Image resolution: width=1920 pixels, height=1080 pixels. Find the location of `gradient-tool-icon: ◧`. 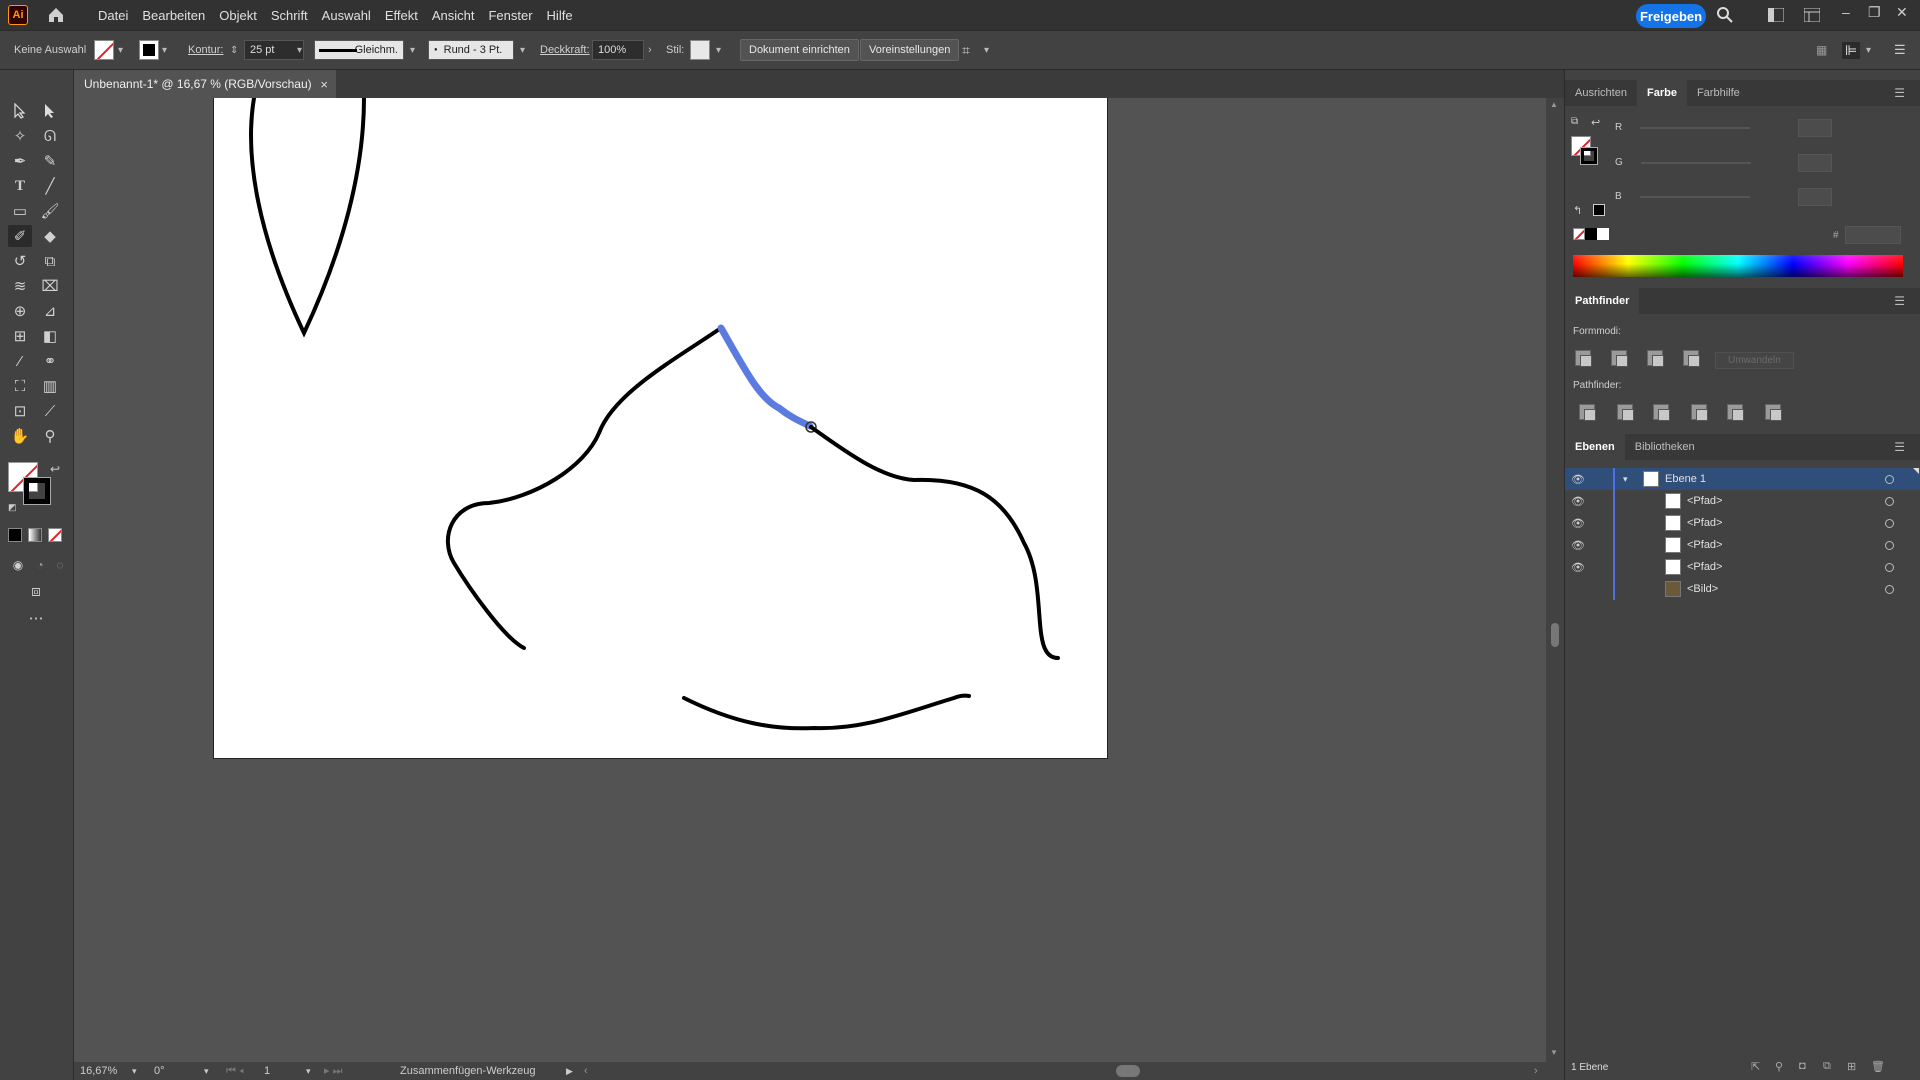

gradient-tool-icon: ◧ is located at coordinates (50, 336).